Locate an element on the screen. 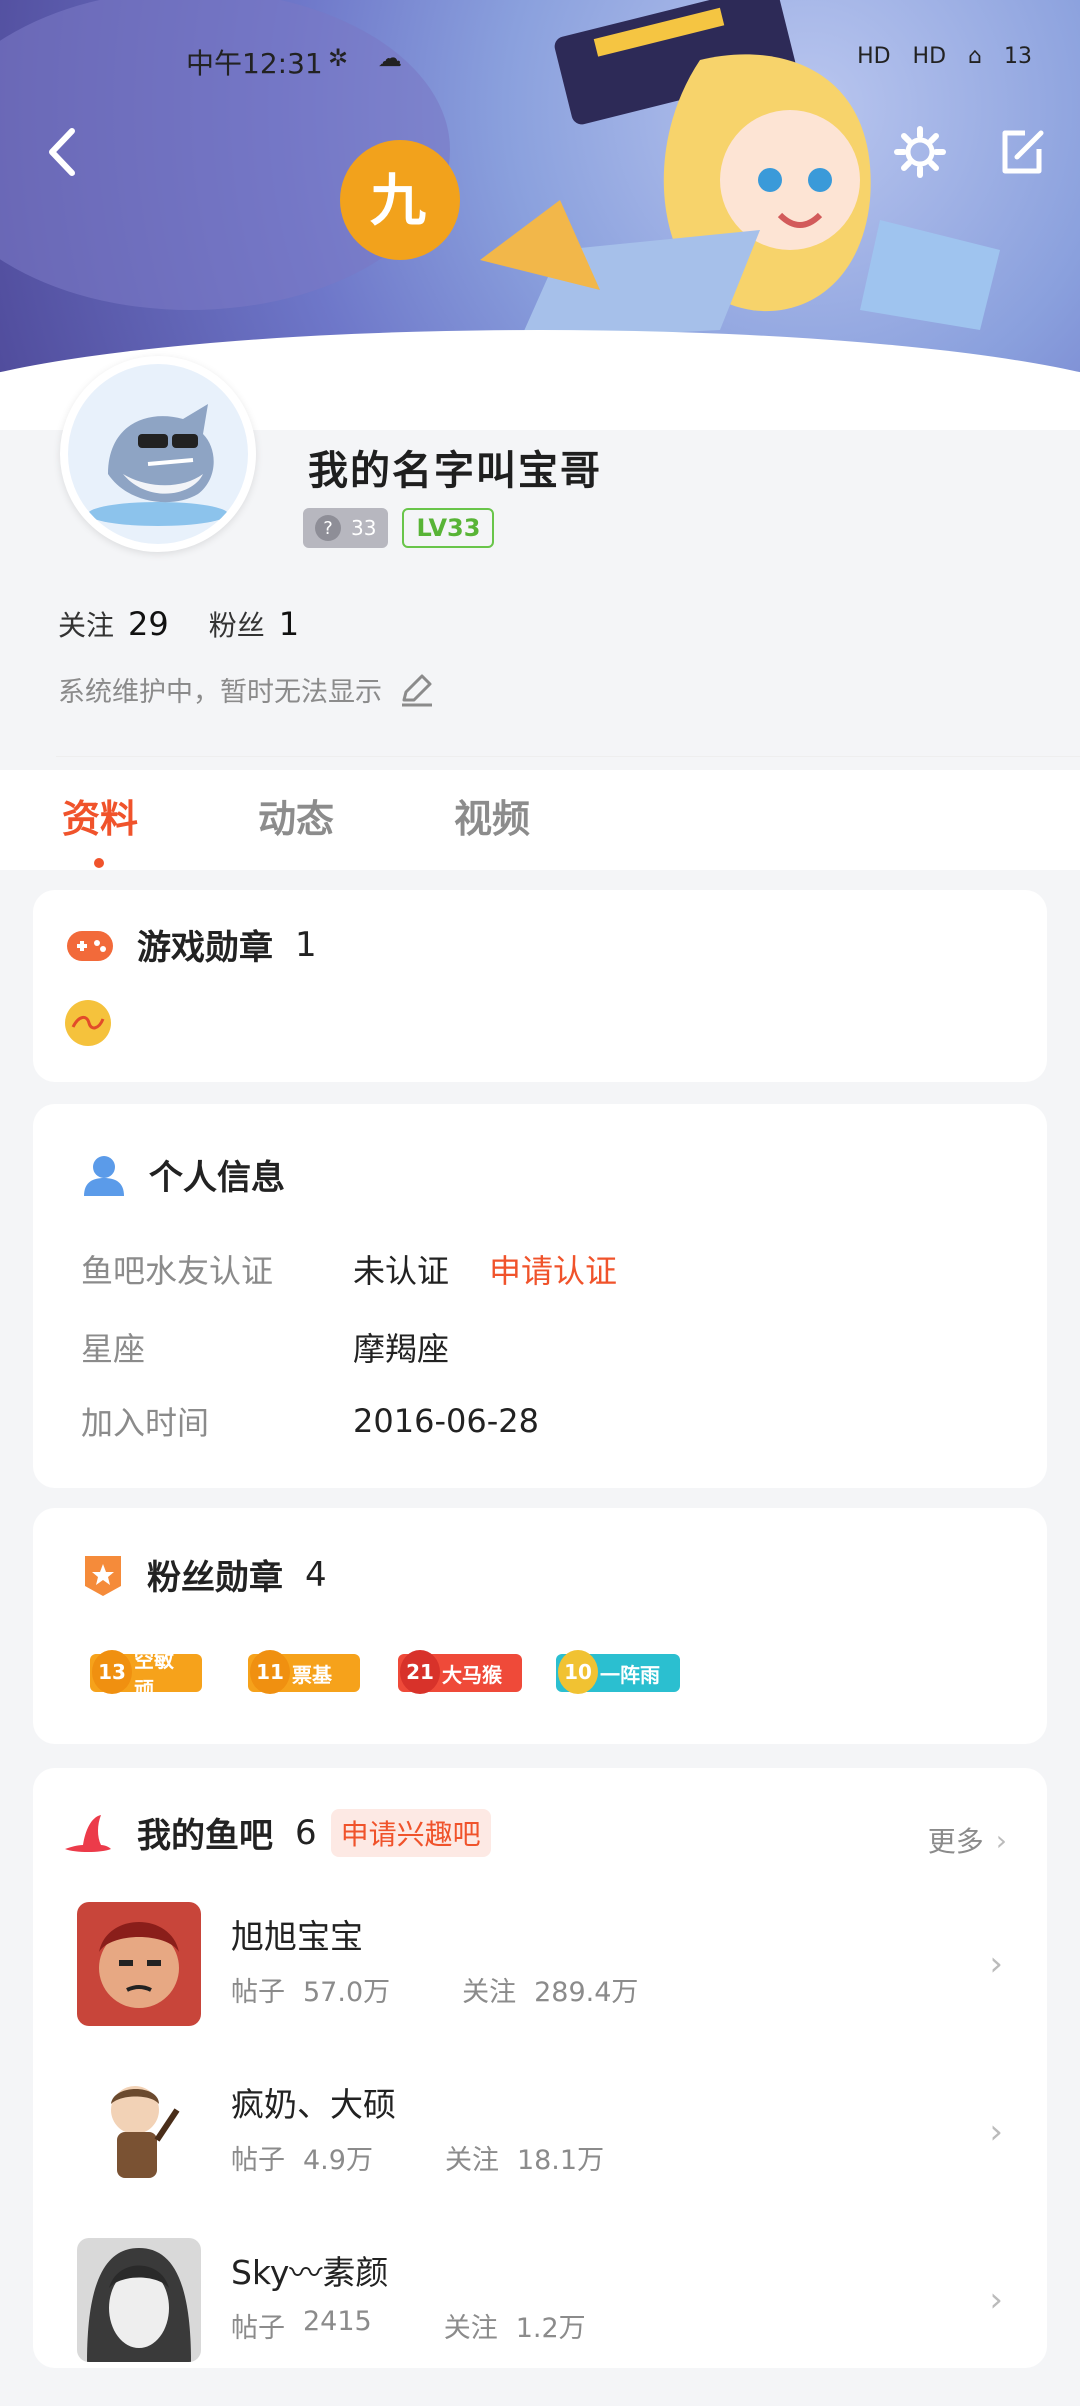  fan-medals-label: 粉丝勋章 is located at coordinates (215, 1578).